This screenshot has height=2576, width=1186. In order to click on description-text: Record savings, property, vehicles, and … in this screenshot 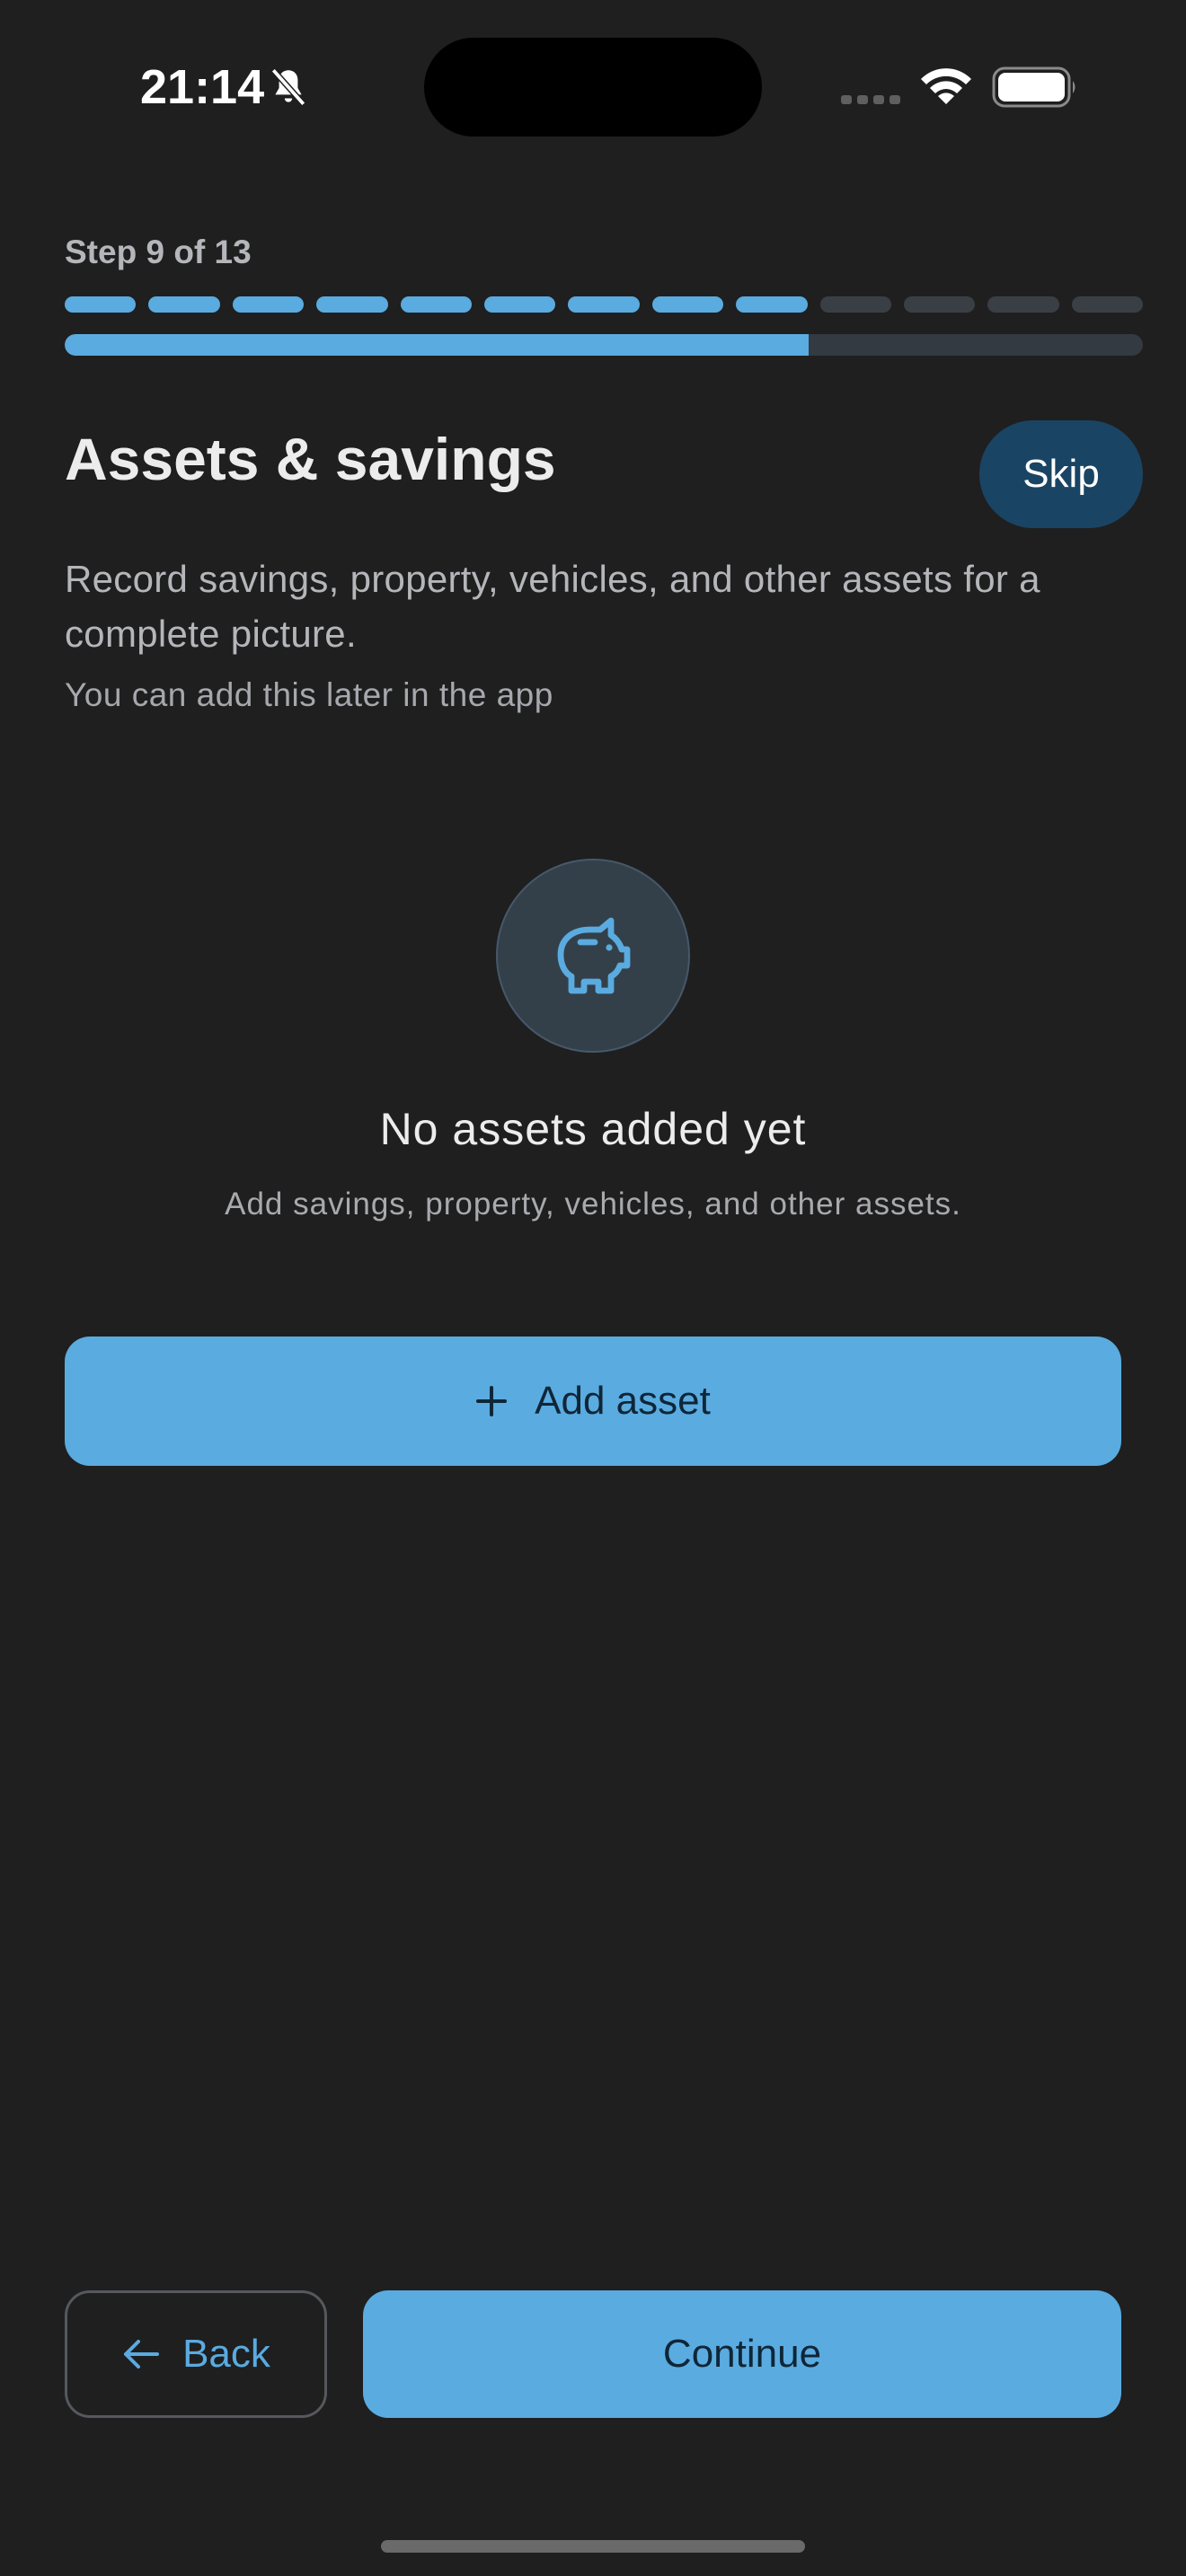, I will do `click(552, 606)`.